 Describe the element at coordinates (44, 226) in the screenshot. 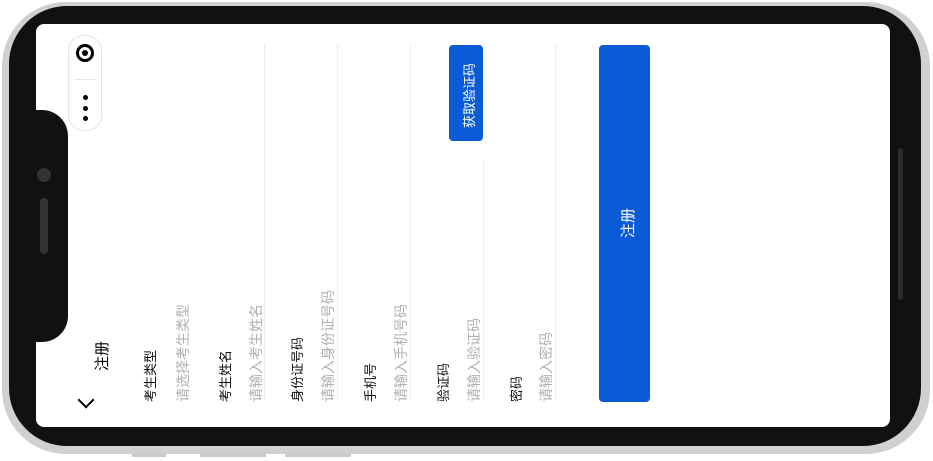

I see `speaker-icon` at that location.